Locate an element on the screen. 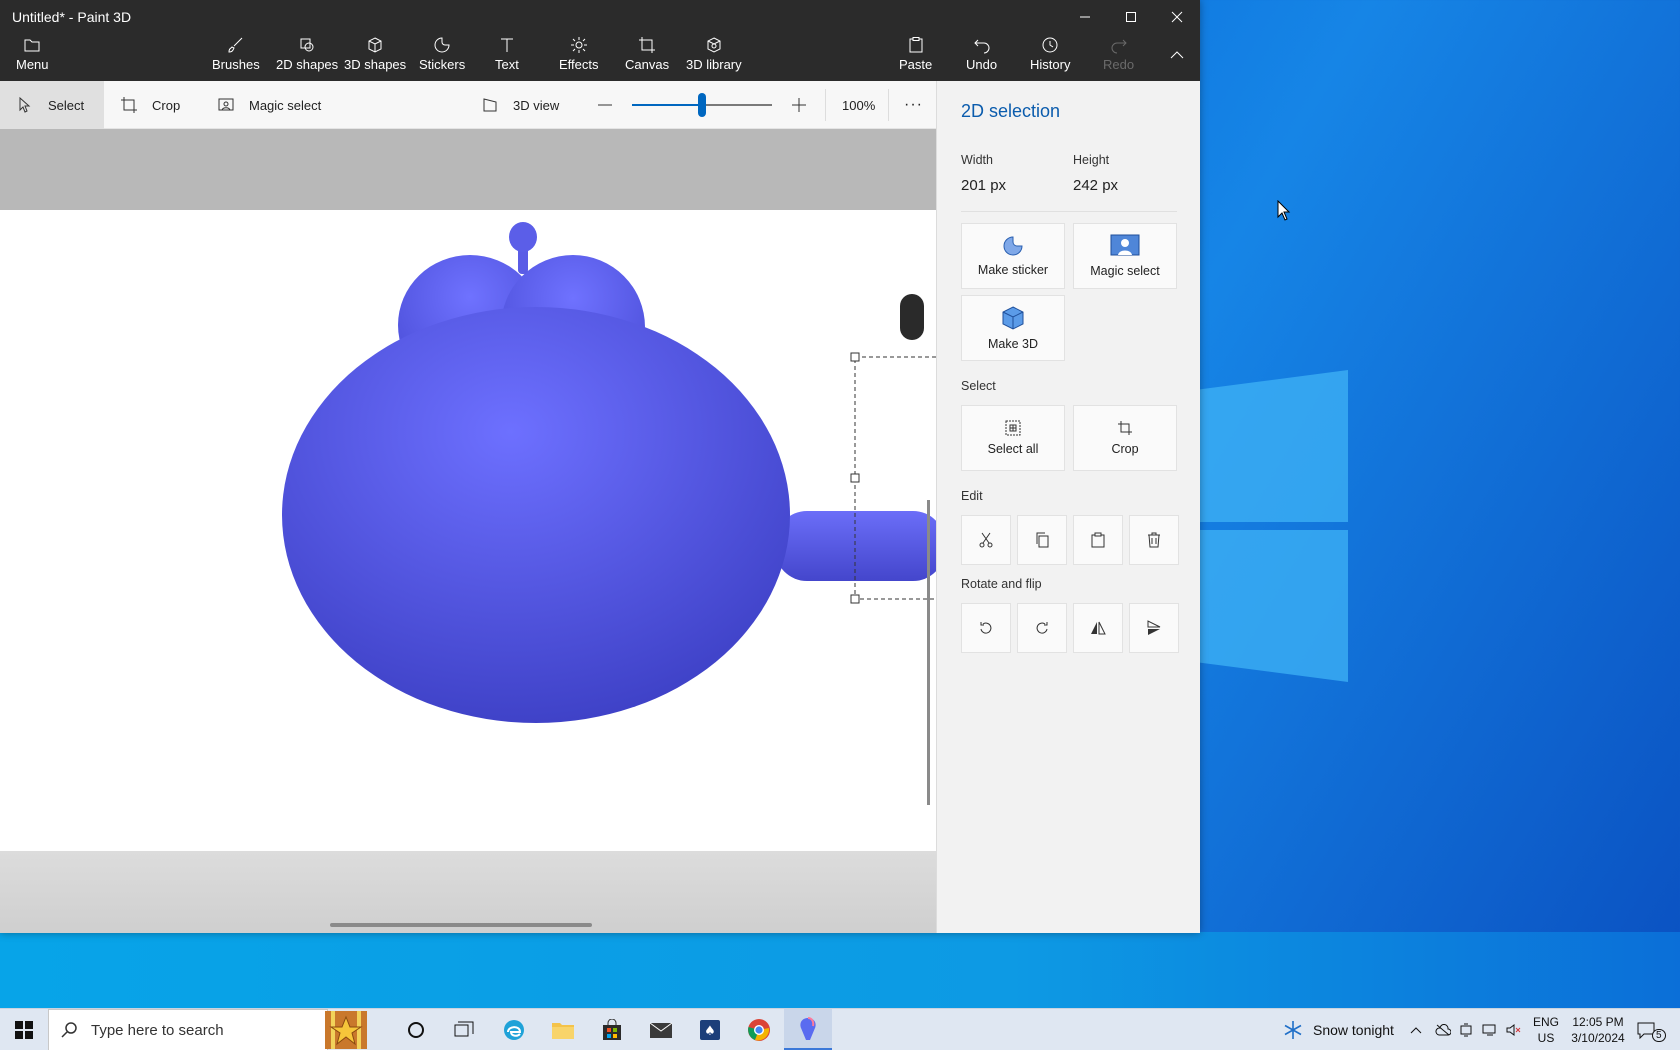  3d-view-label: 3D view is located at coordinates (536, 105).